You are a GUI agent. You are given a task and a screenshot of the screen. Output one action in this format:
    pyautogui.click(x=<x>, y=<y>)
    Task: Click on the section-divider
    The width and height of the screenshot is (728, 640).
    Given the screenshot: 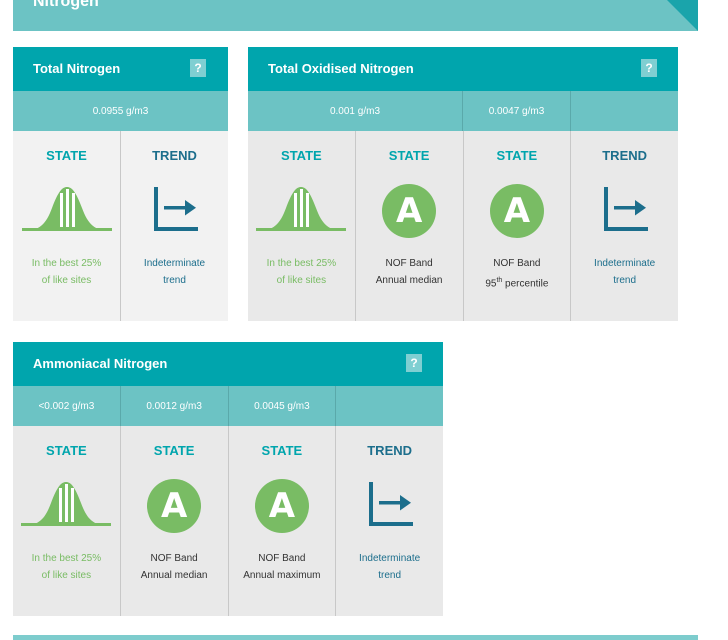 What is the action you would take?
    pyautogui.click(x=355, y=637)
    